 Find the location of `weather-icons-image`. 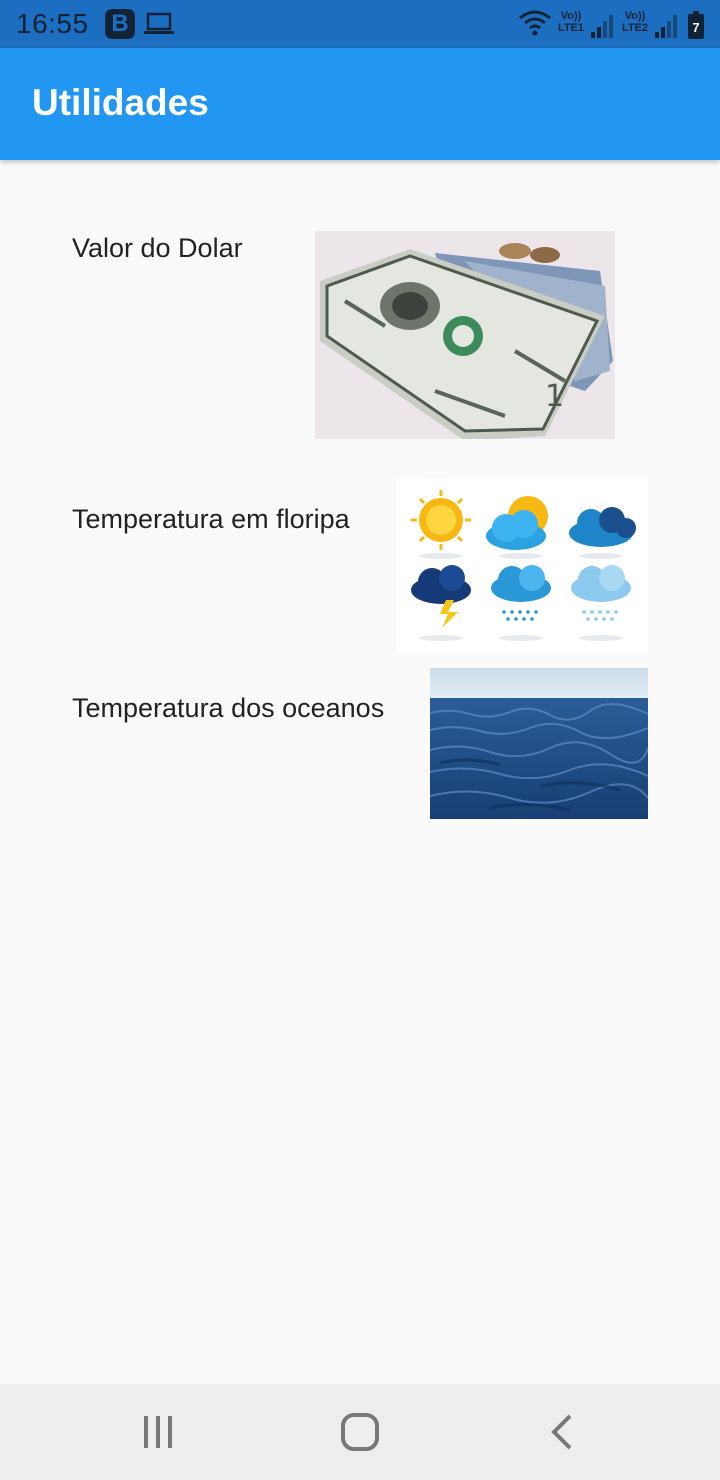

weather-icons-image is located at coordinates (522, 565).